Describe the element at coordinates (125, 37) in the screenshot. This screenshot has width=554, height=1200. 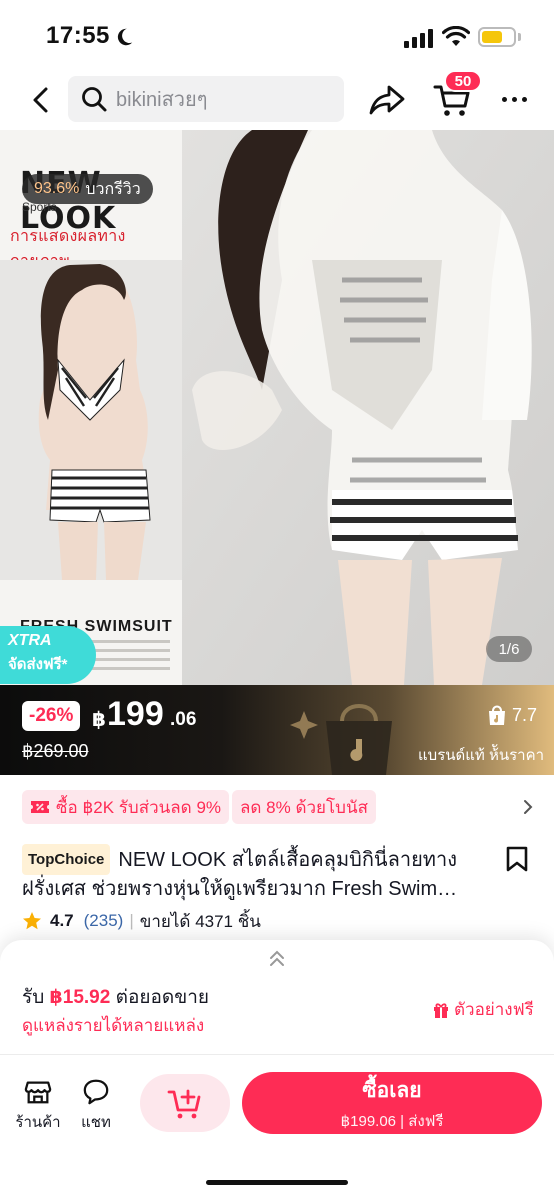
I see `moon-icon` at that location.